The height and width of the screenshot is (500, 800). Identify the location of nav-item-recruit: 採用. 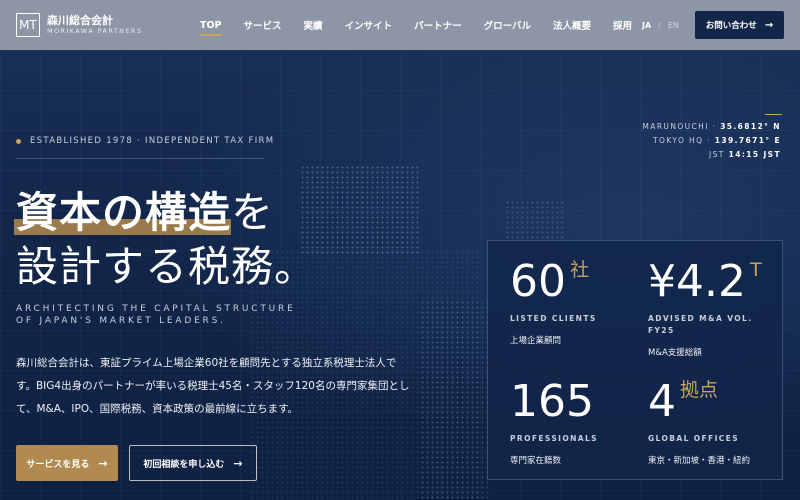
(622, 25).